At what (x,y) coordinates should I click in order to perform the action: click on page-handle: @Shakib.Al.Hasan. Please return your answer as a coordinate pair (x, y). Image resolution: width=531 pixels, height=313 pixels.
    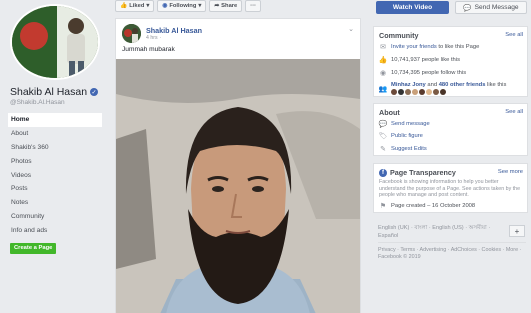
    Looking at the image, I should click on (37, 102).